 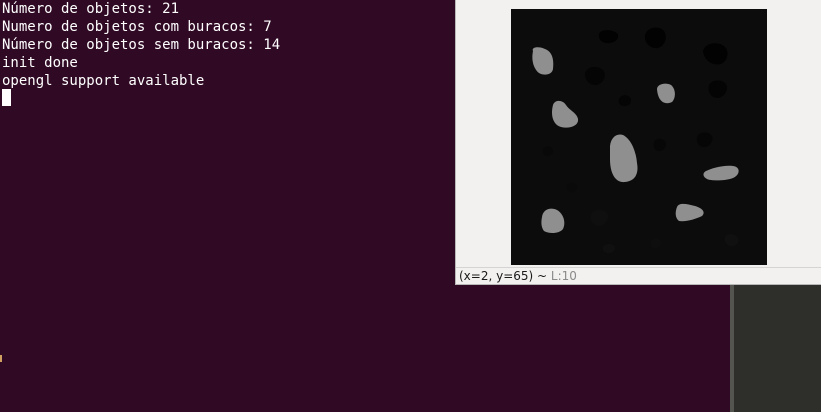 I want to click on segmented-objects-image, so click(x=635, y=140).